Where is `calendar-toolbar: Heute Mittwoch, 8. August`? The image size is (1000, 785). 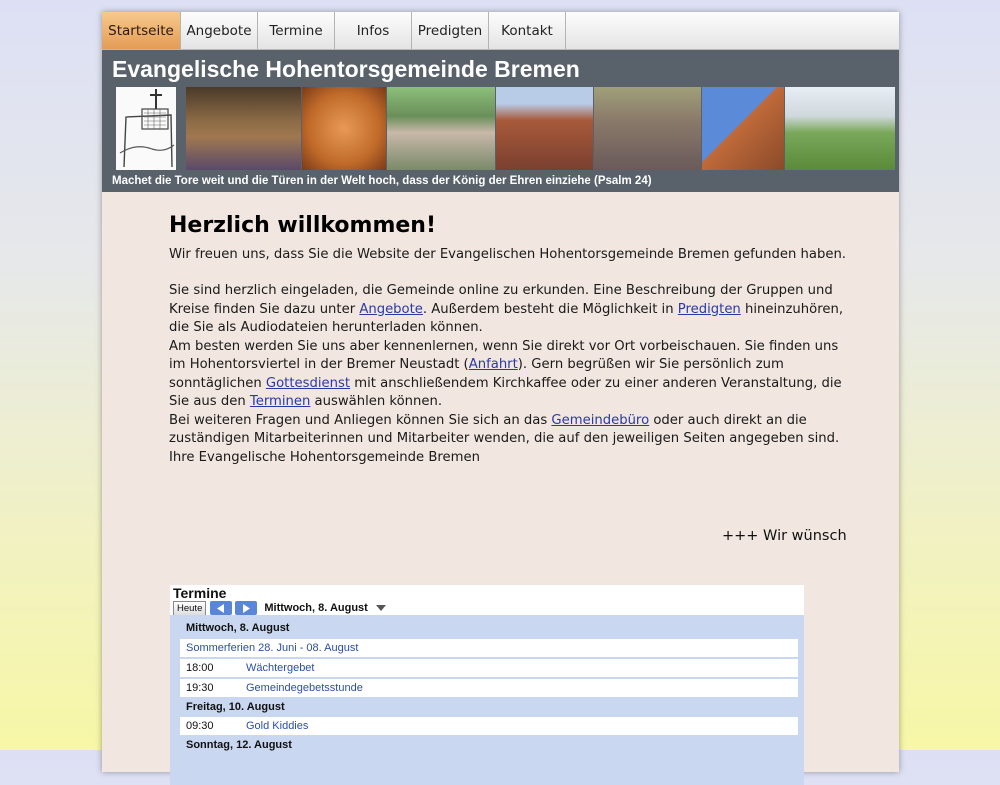 calendar-toolbar: Heute Mittwoch, 8. August is located at coordinates (279, 608).